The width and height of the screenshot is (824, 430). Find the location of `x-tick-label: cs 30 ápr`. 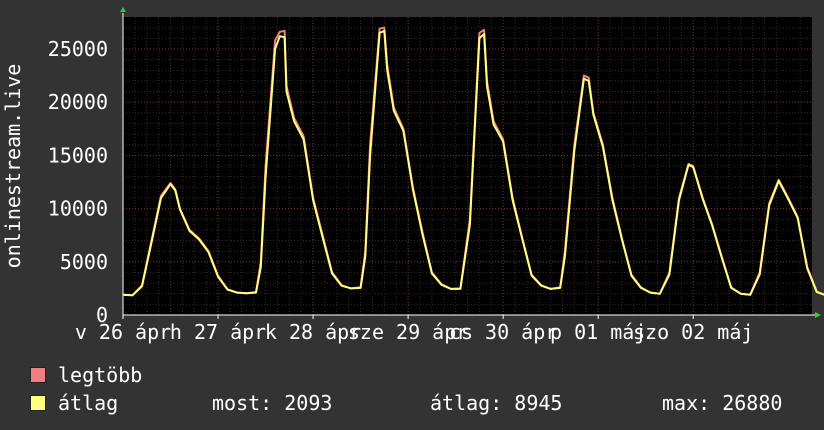

x-tick-label: cs 30 ápr is located at coordinates (503, 332).